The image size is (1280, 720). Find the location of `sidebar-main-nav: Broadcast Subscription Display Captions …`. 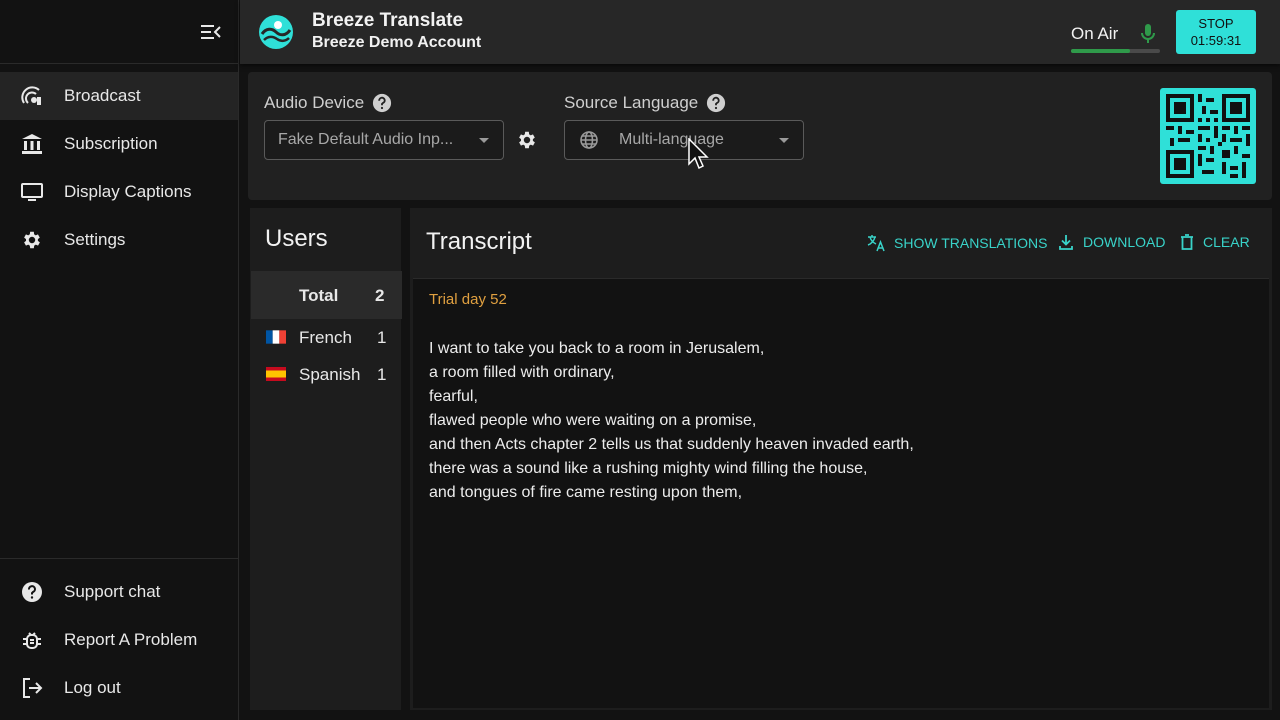

sidebar-main-nav: Broadcast Subscription Display Captions … is located at coordinates (119, 164).